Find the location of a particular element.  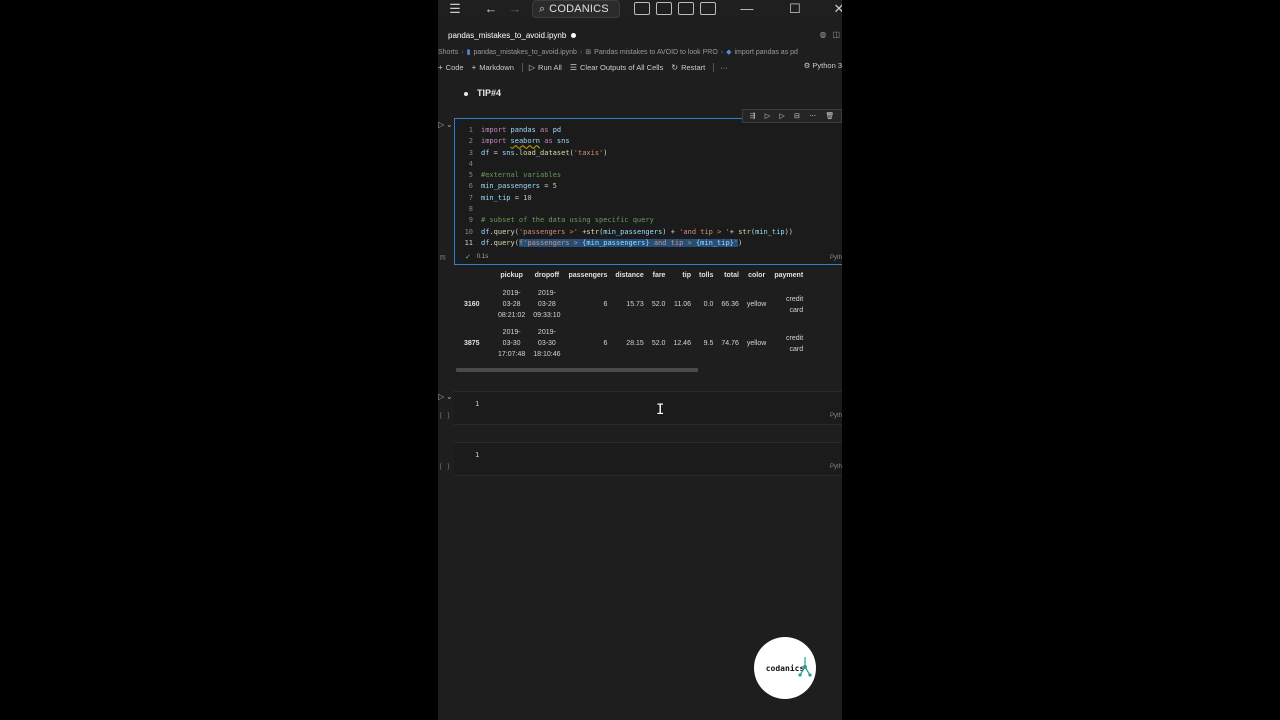

column-header: total is located at coordinates (731, 275).